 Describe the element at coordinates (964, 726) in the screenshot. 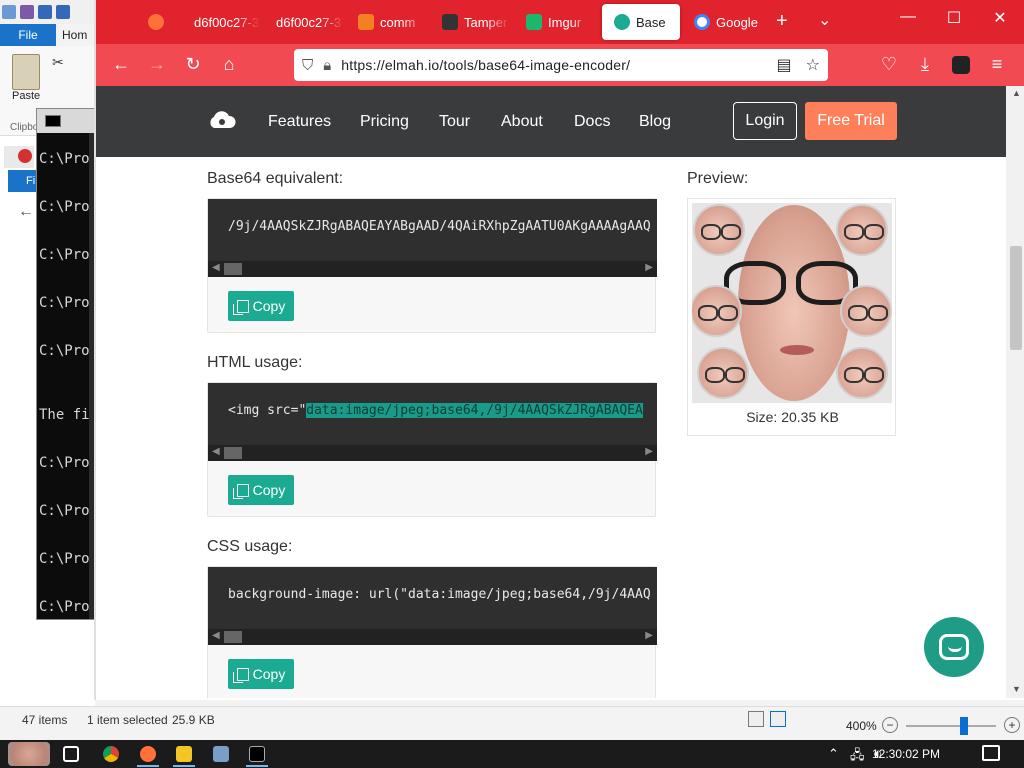

I see `zoom-slider-thumb` at that location.